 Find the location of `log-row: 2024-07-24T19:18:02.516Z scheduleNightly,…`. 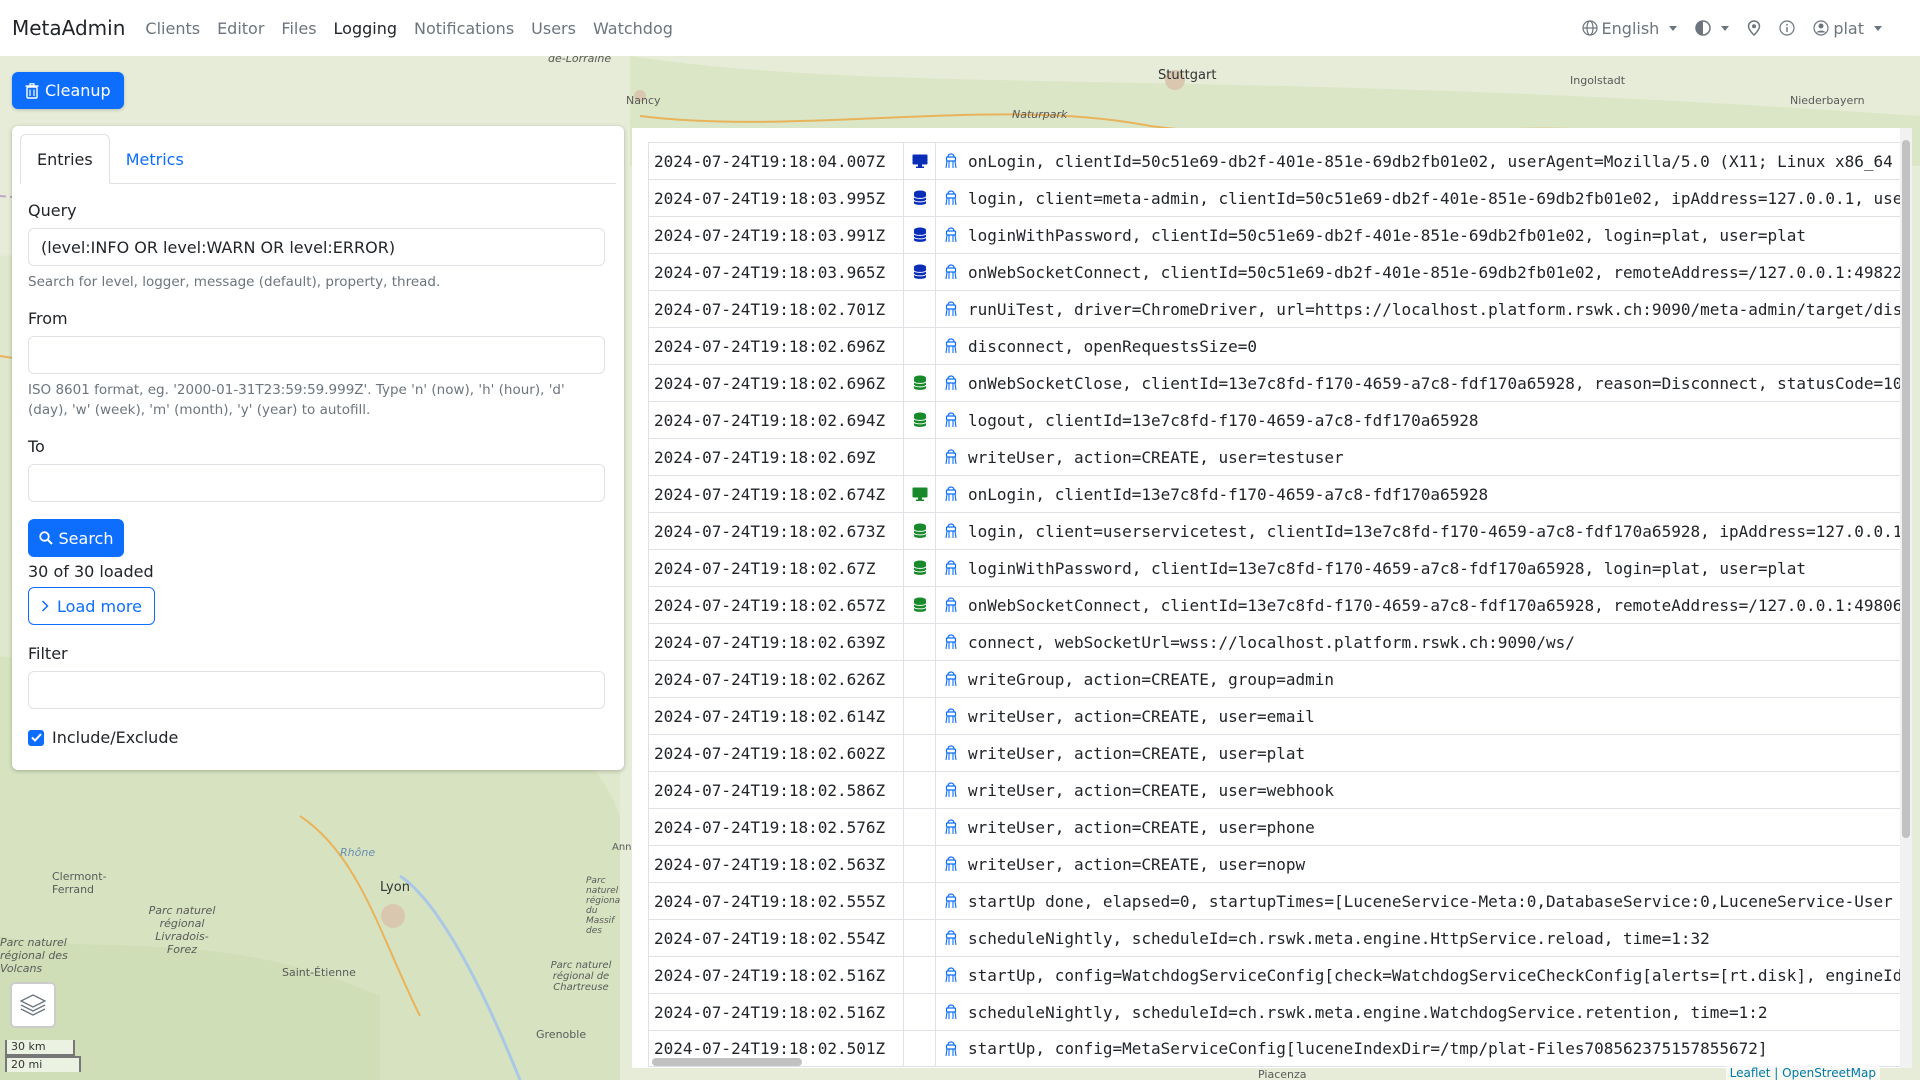

log-row: 2024-07-24T19:18:02.516Z scheduleNightly,… is located at coordinates (1279, 1011).